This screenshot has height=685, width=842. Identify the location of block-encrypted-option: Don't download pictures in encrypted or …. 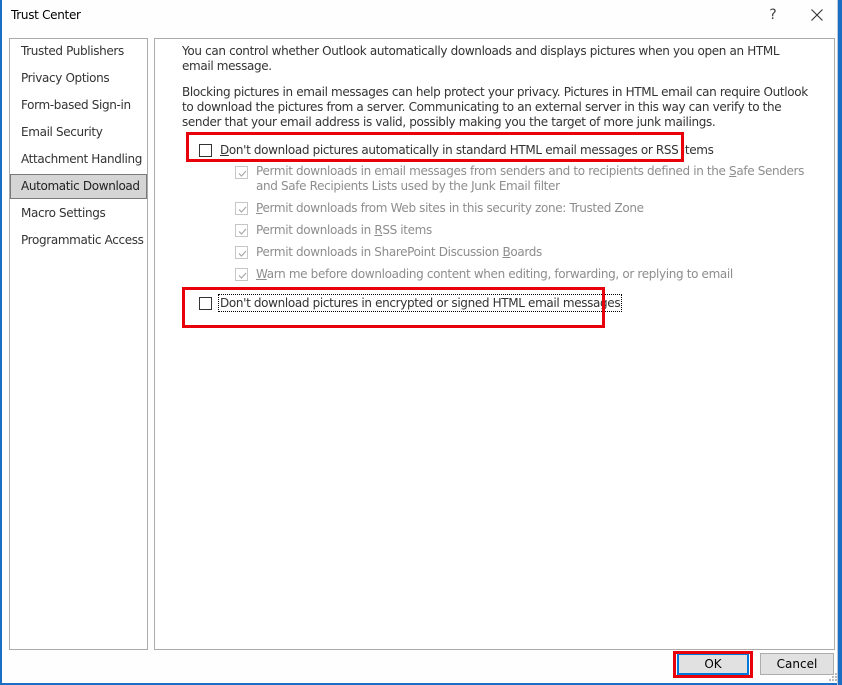
(411, 303).